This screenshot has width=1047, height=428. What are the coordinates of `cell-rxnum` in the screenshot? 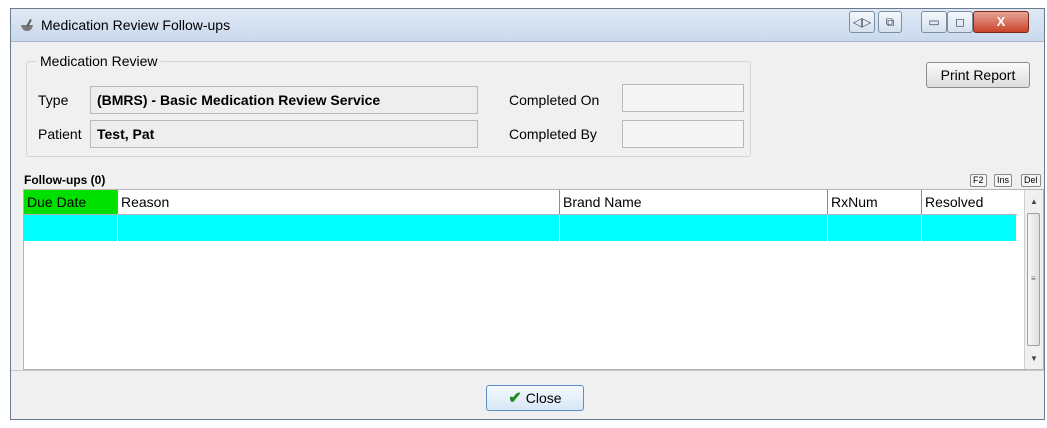 It's located at (875, 228).